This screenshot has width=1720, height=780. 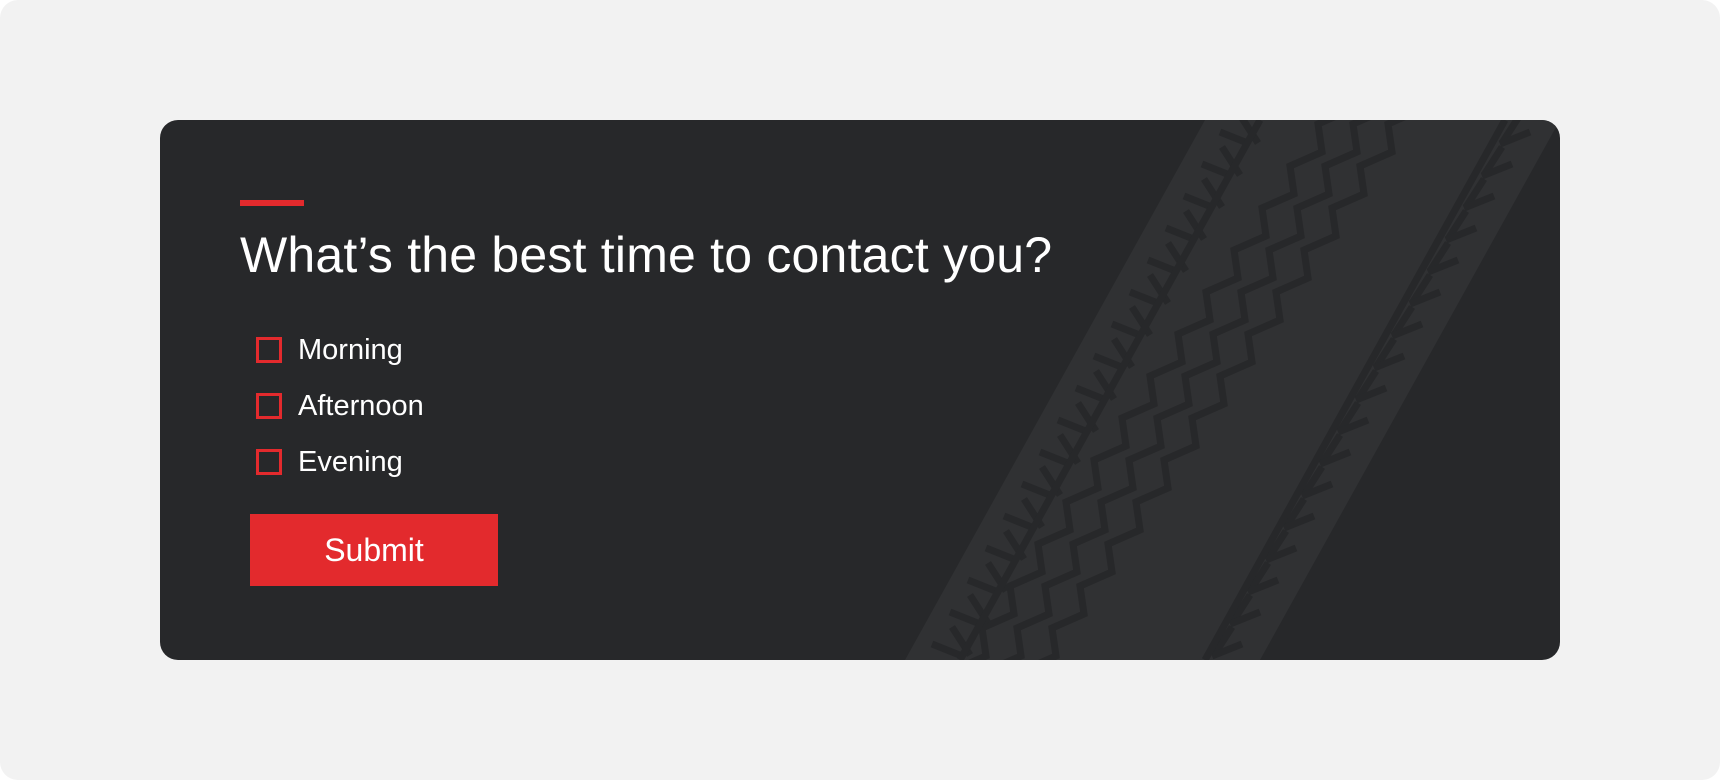 I want to click on time-options-list: Morning Afternoon Evening, so click(x=340, y=406).